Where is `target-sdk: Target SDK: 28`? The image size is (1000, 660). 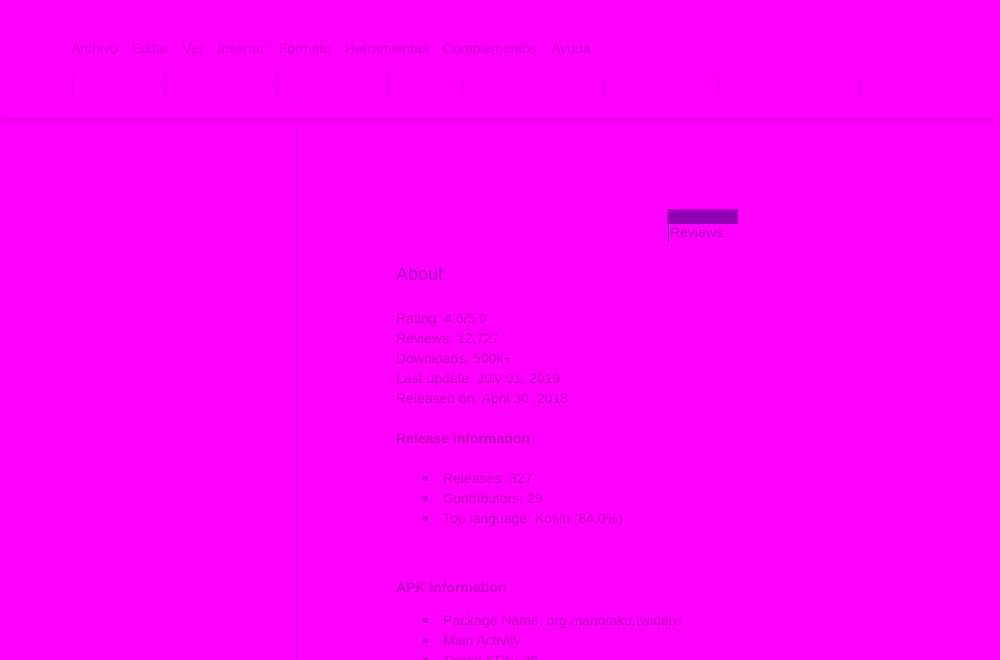 target-sdk: Target SDK: 28 is located at coordinates (490, 656).